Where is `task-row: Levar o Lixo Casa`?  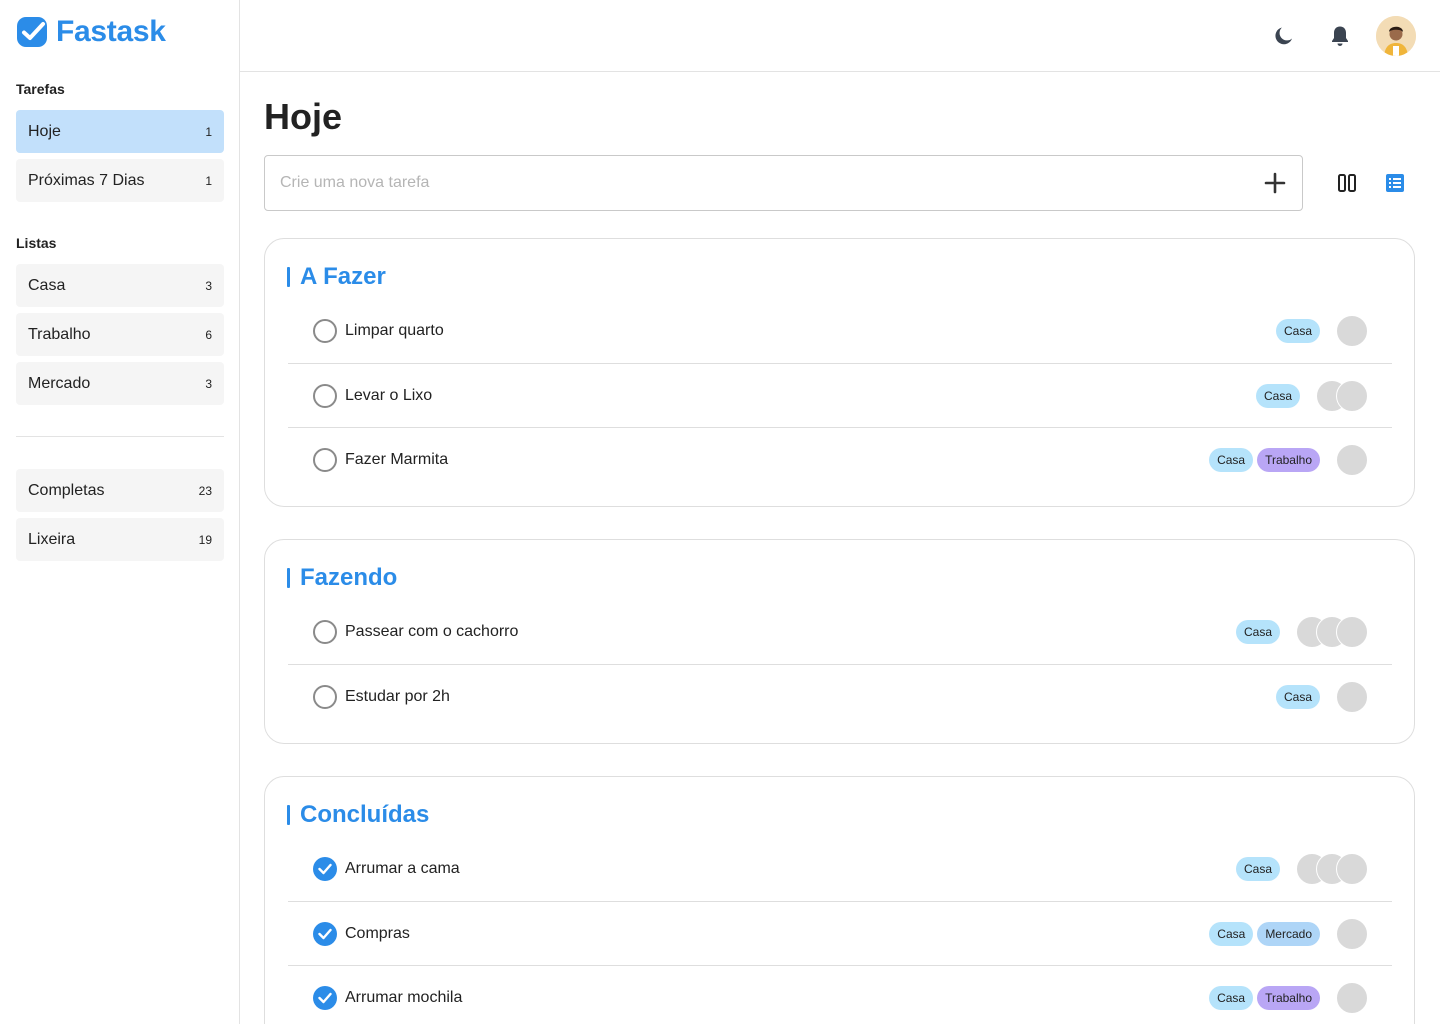 task-row: Levar o Lixo Casa is located at coordinates (840, 395).